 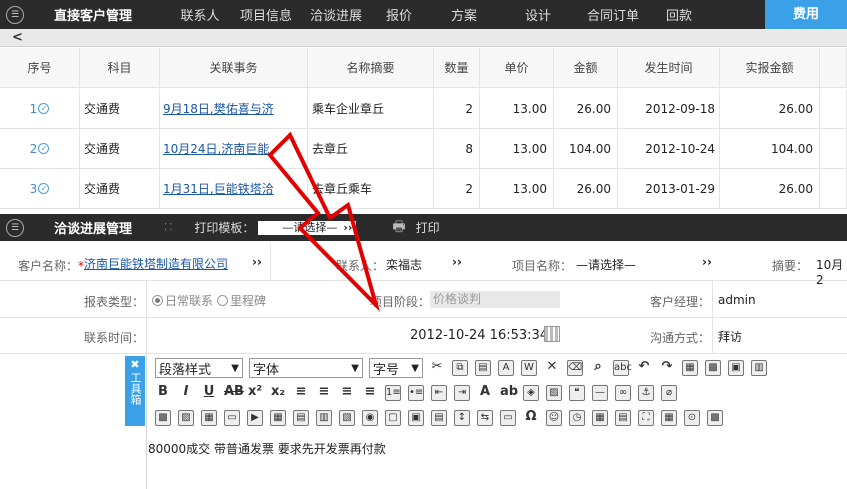 I want to click on link-icon: ∞, so click(x=623, y=393).